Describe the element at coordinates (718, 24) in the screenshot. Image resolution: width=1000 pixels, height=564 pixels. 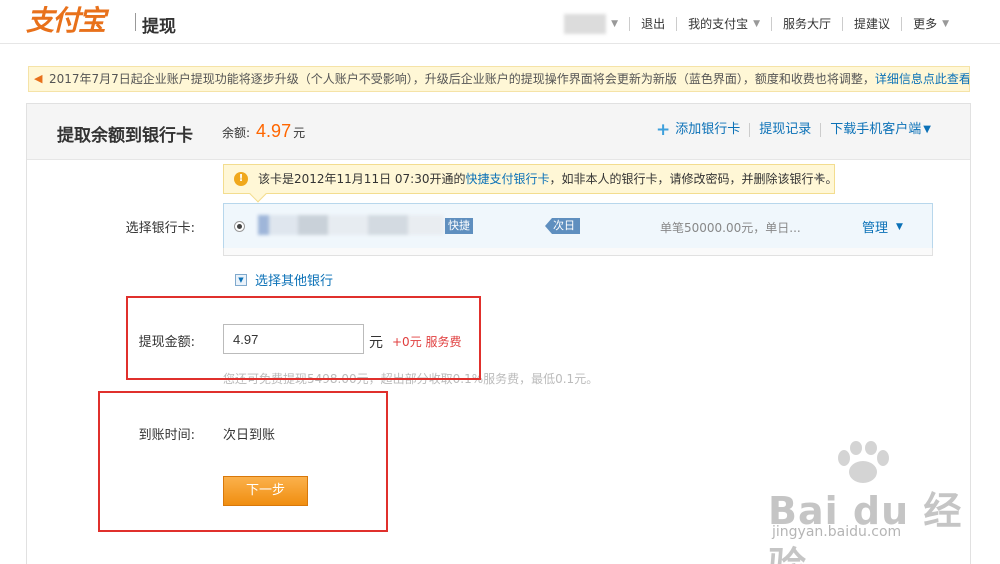
I see `my-alipay-label: 我的支付宝` at that location.